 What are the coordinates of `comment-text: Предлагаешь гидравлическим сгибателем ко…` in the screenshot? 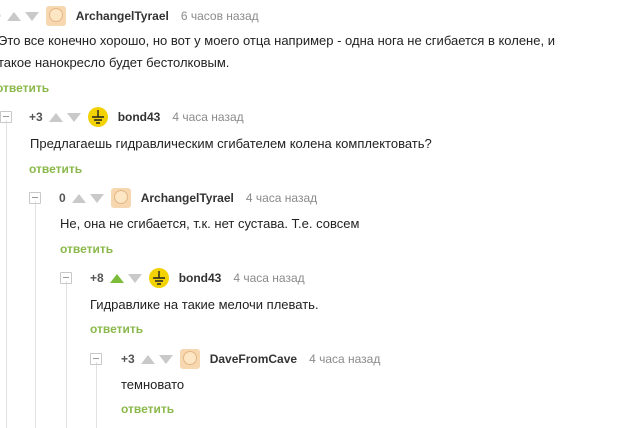 It's located at (231, 144).